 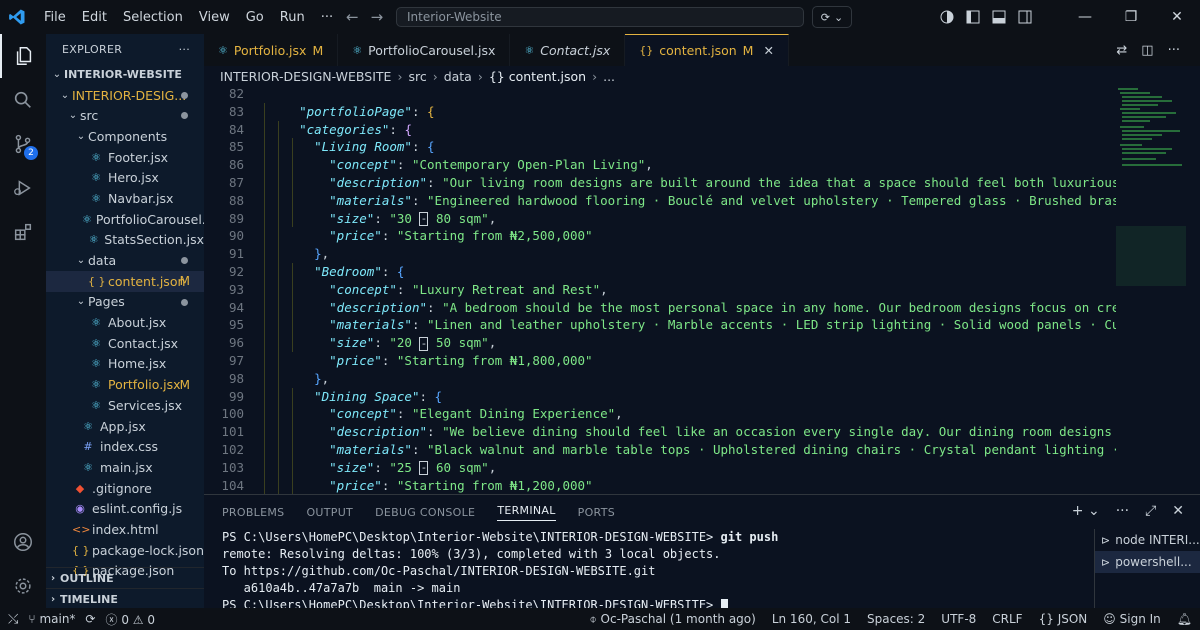 What do you see at coordinates (125, 508) in the screenshot?
I see `file-tree-item: ◉ eslint.config.js` at bounding box center [125, 508].